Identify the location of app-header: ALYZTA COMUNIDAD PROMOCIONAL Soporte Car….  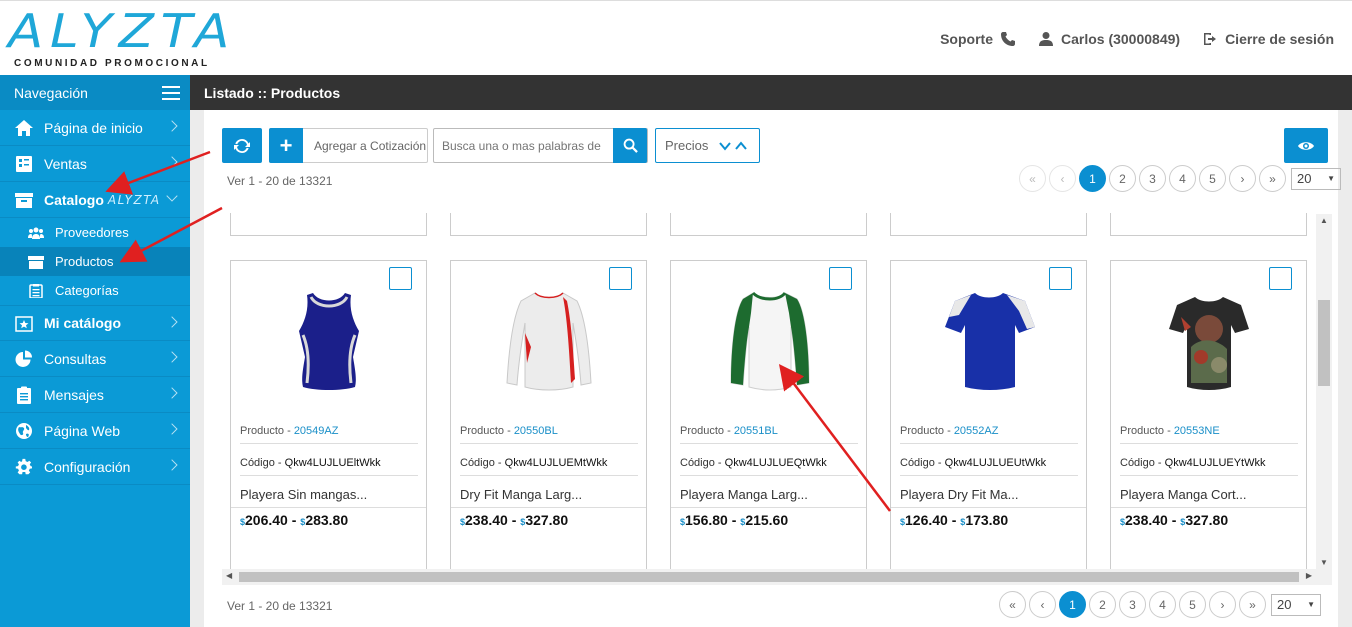
(676, 37).